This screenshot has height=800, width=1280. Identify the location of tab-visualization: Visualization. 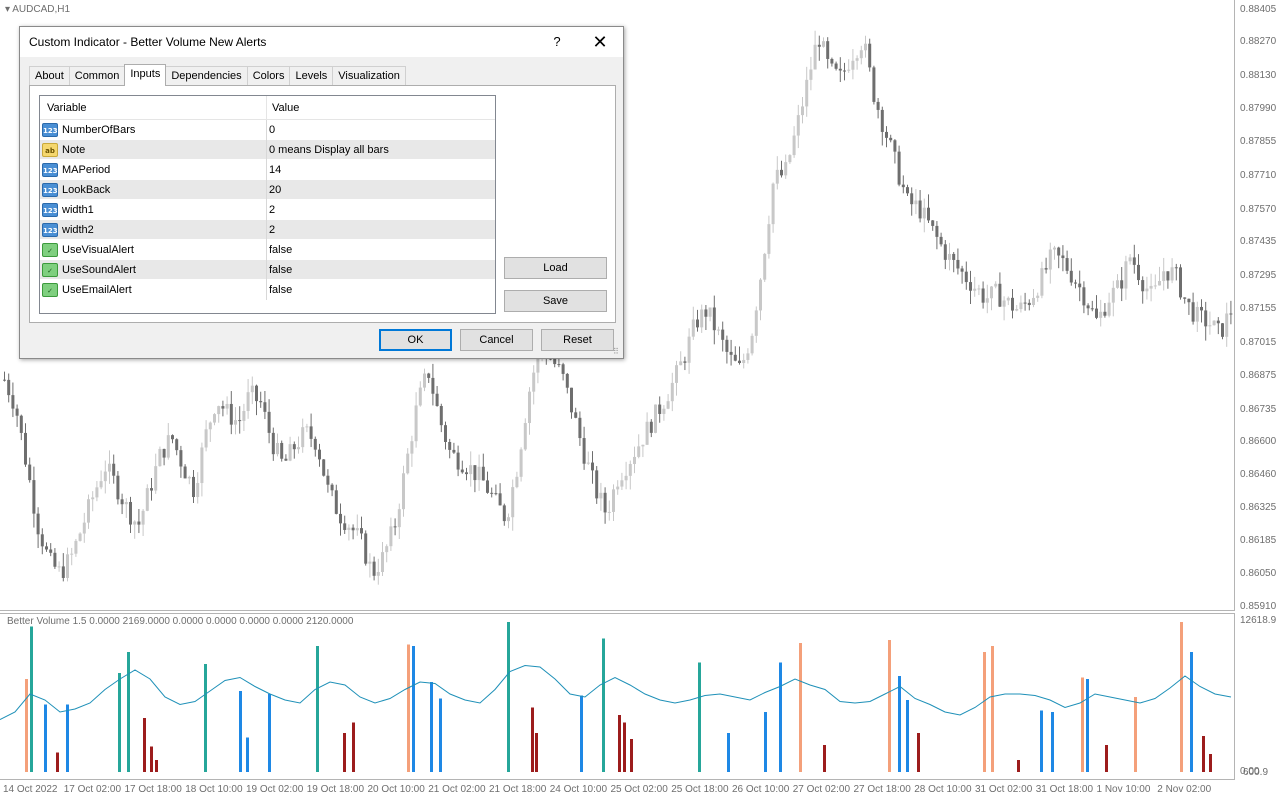
(369, 76).